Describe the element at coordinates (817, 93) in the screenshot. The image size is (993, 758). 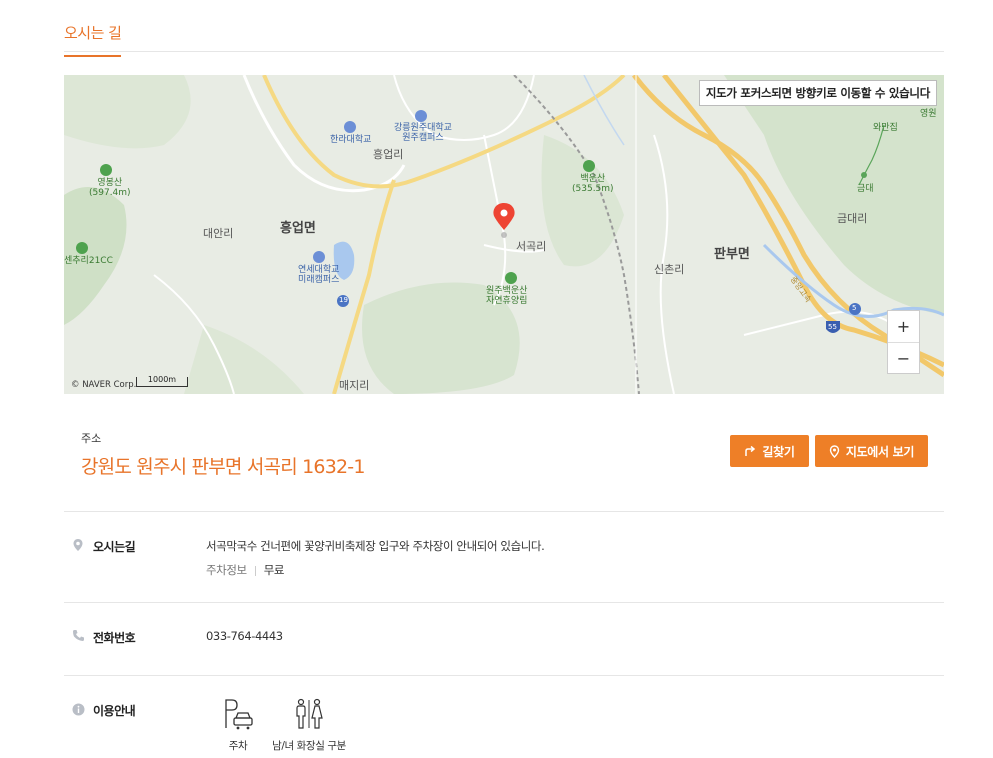
I see `map-keyboard-notice: 지도가 포커스되면 방향키로 이동할 수 있습니다` at that location.